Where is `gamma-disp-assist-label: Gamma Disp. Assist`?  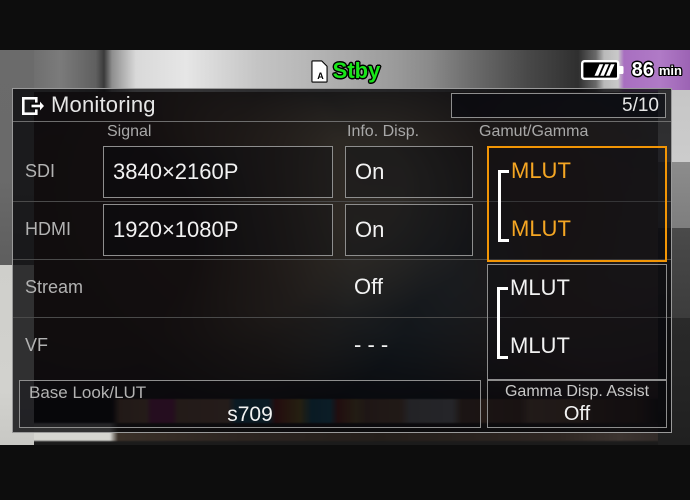
gamma-disp-assist-label: Gamma Disp. Assist is located at coordinates (577, 391).